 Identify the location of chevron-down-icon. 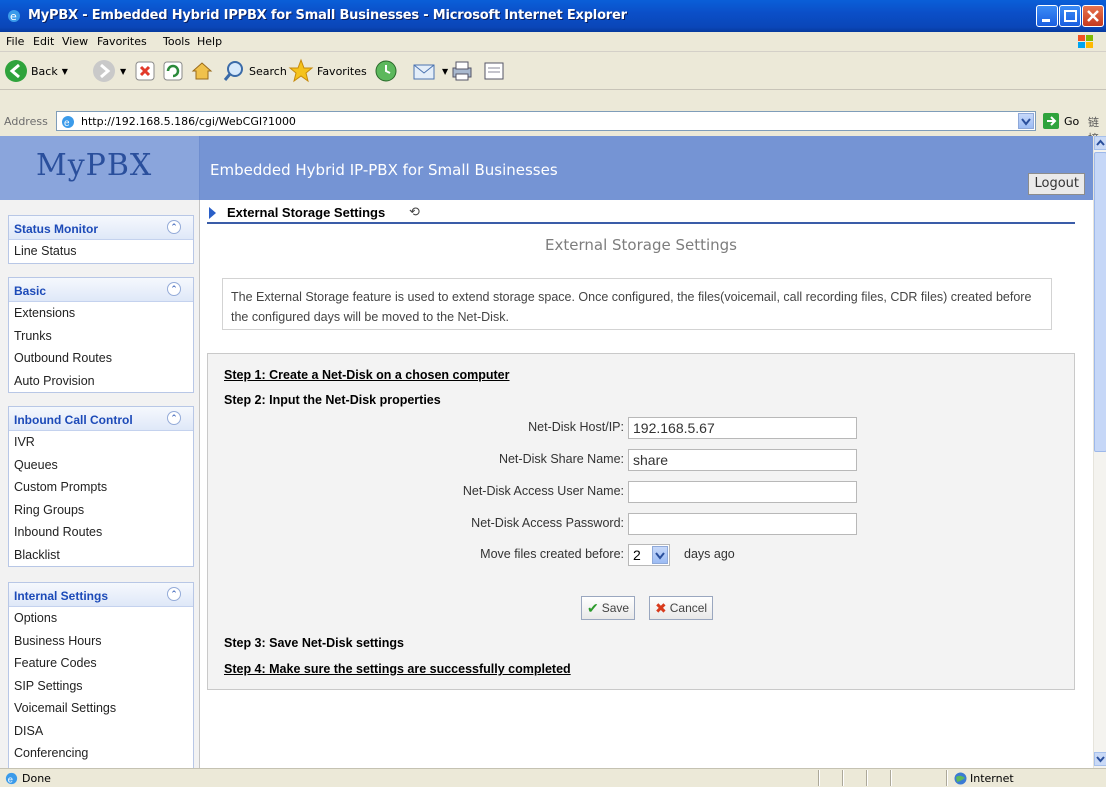
(660, 555).